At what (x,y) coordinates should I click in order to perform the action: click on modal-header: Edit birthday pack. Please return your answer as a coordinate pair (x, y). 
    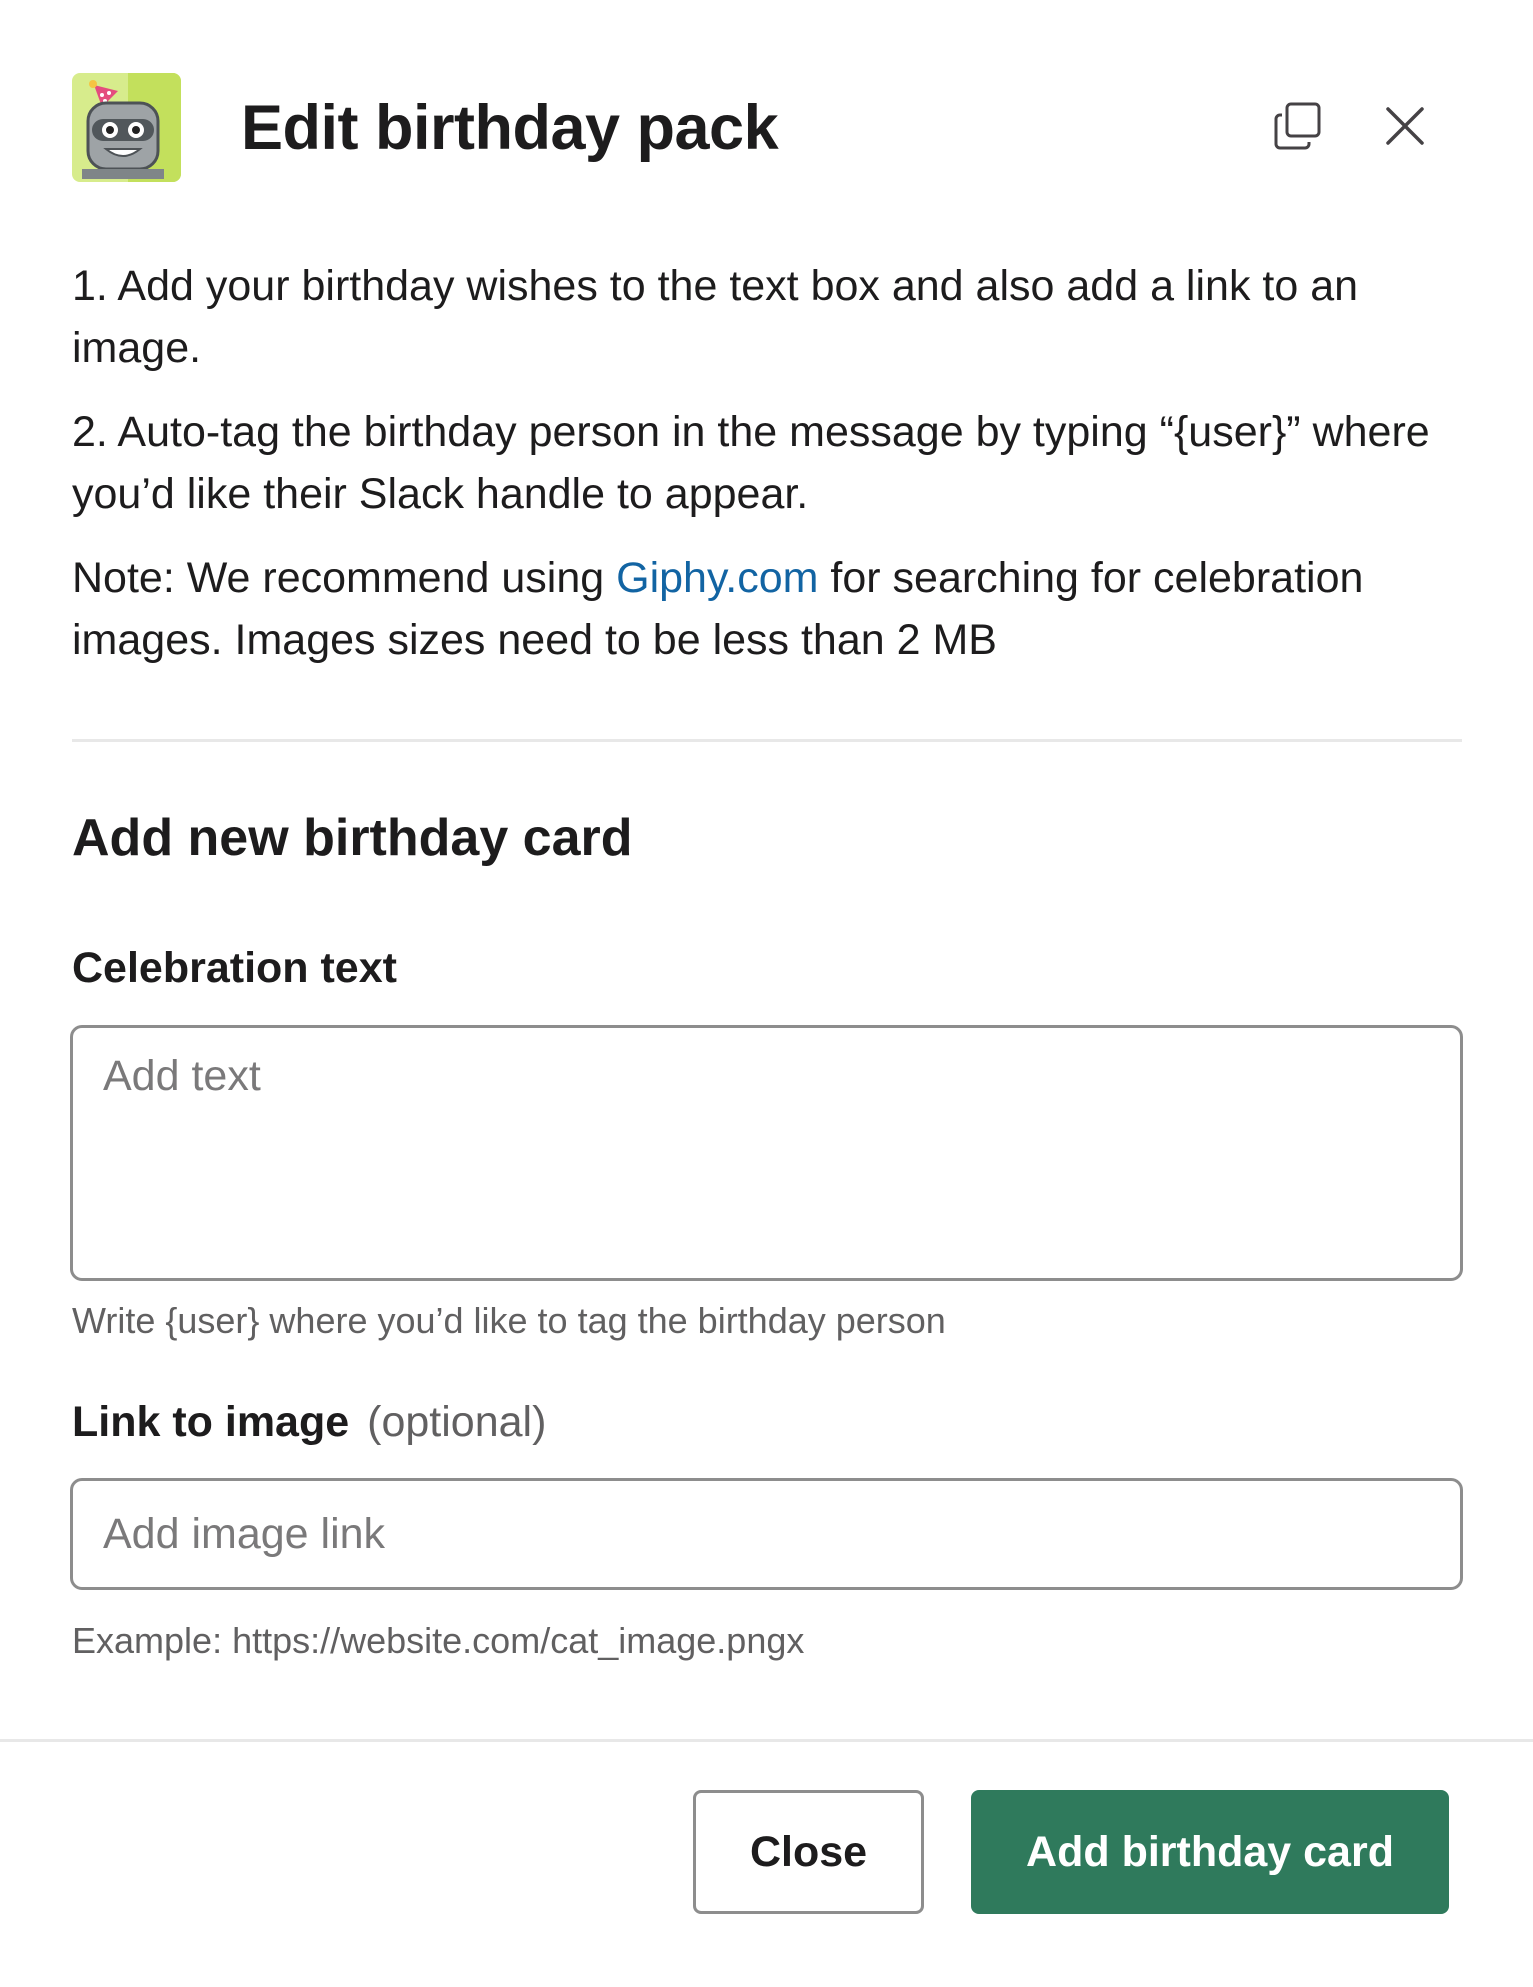
    Looking at the image, I should click on (767, 128).